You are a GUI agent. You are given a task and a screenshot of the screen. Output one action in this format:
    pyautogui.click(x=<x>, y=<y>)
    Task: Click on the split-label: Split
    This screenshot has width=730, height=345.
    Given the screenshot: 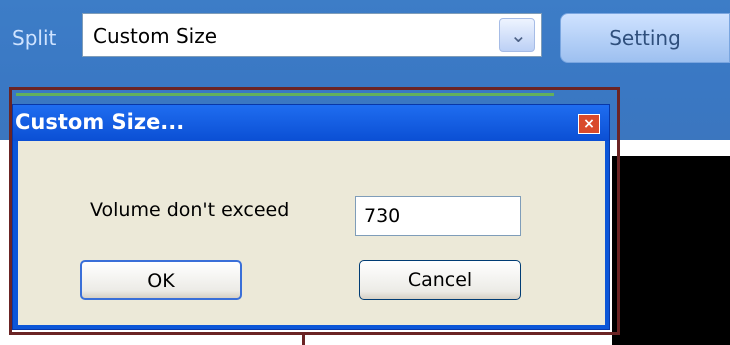 What is the action you would take?
    pyautogui.click(x=34, y=38)
    